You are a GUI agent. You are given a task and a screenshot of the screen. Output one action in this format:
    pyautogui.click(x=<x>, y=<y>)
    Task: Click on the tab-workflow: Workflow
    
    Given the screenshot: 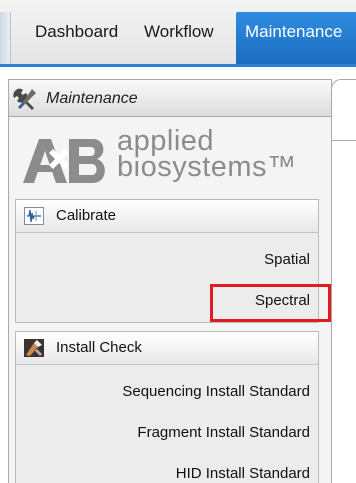 What is the action you would take?
    pyautogui.click(x=179, y=32)
    